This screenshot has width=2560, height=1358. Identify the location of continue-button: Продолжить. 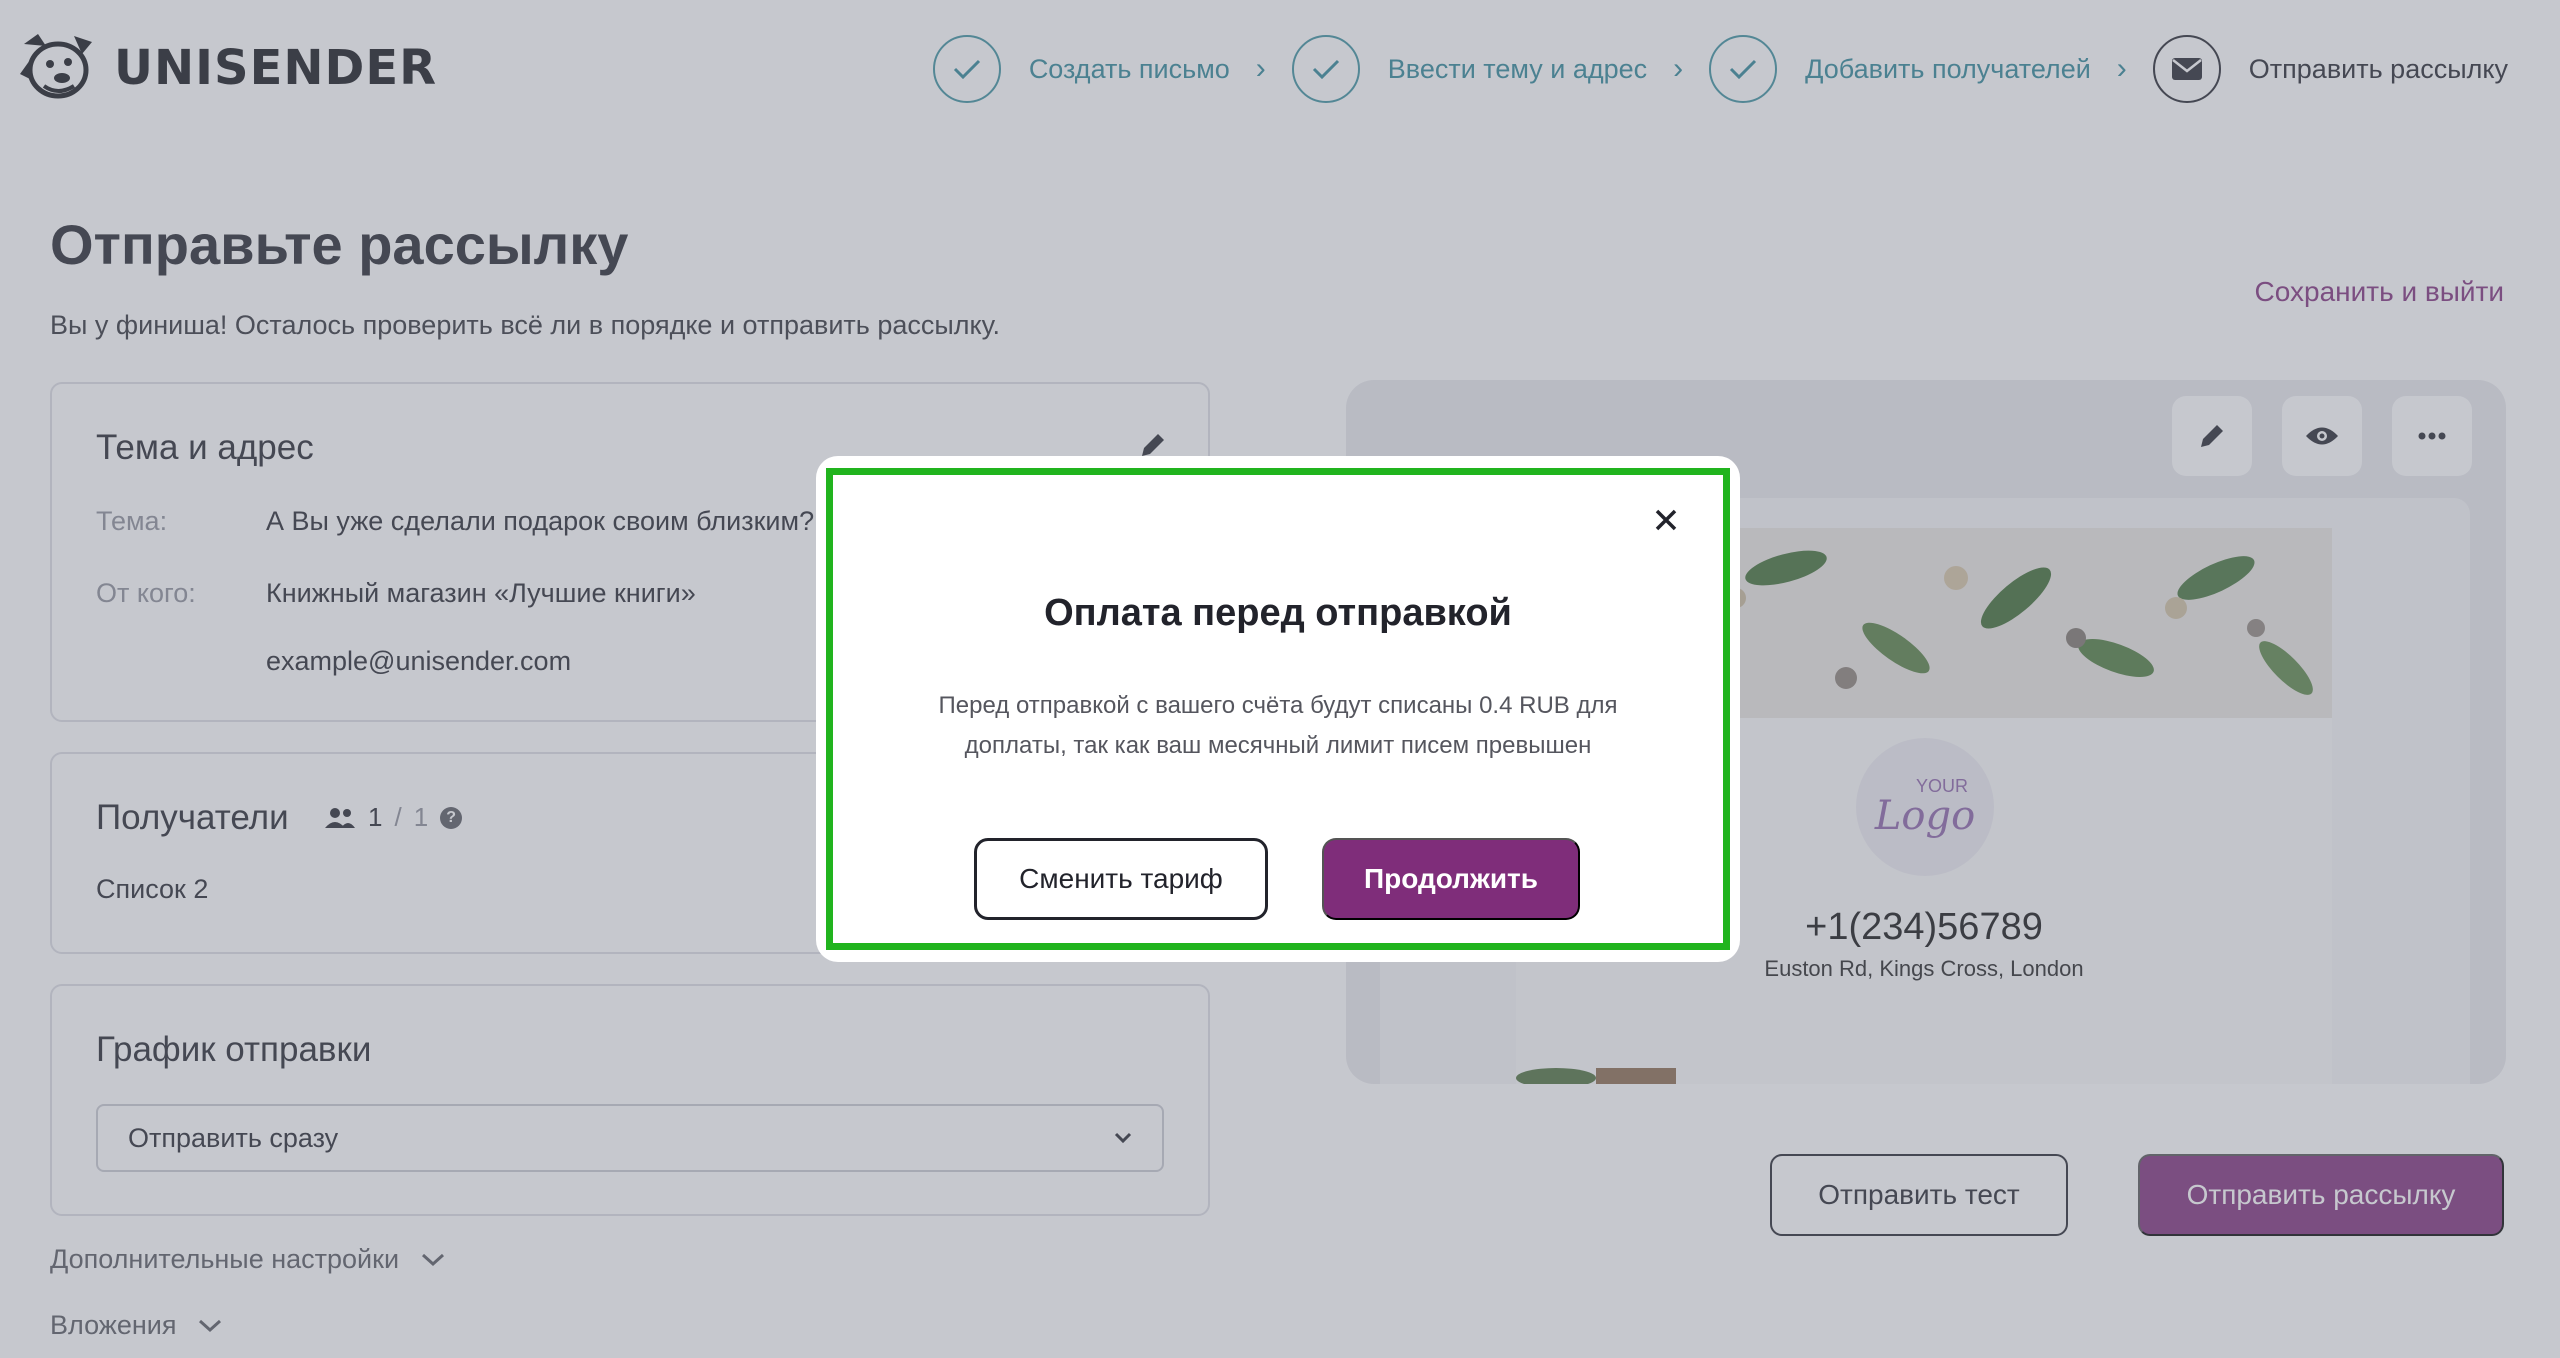
(1451, 879).